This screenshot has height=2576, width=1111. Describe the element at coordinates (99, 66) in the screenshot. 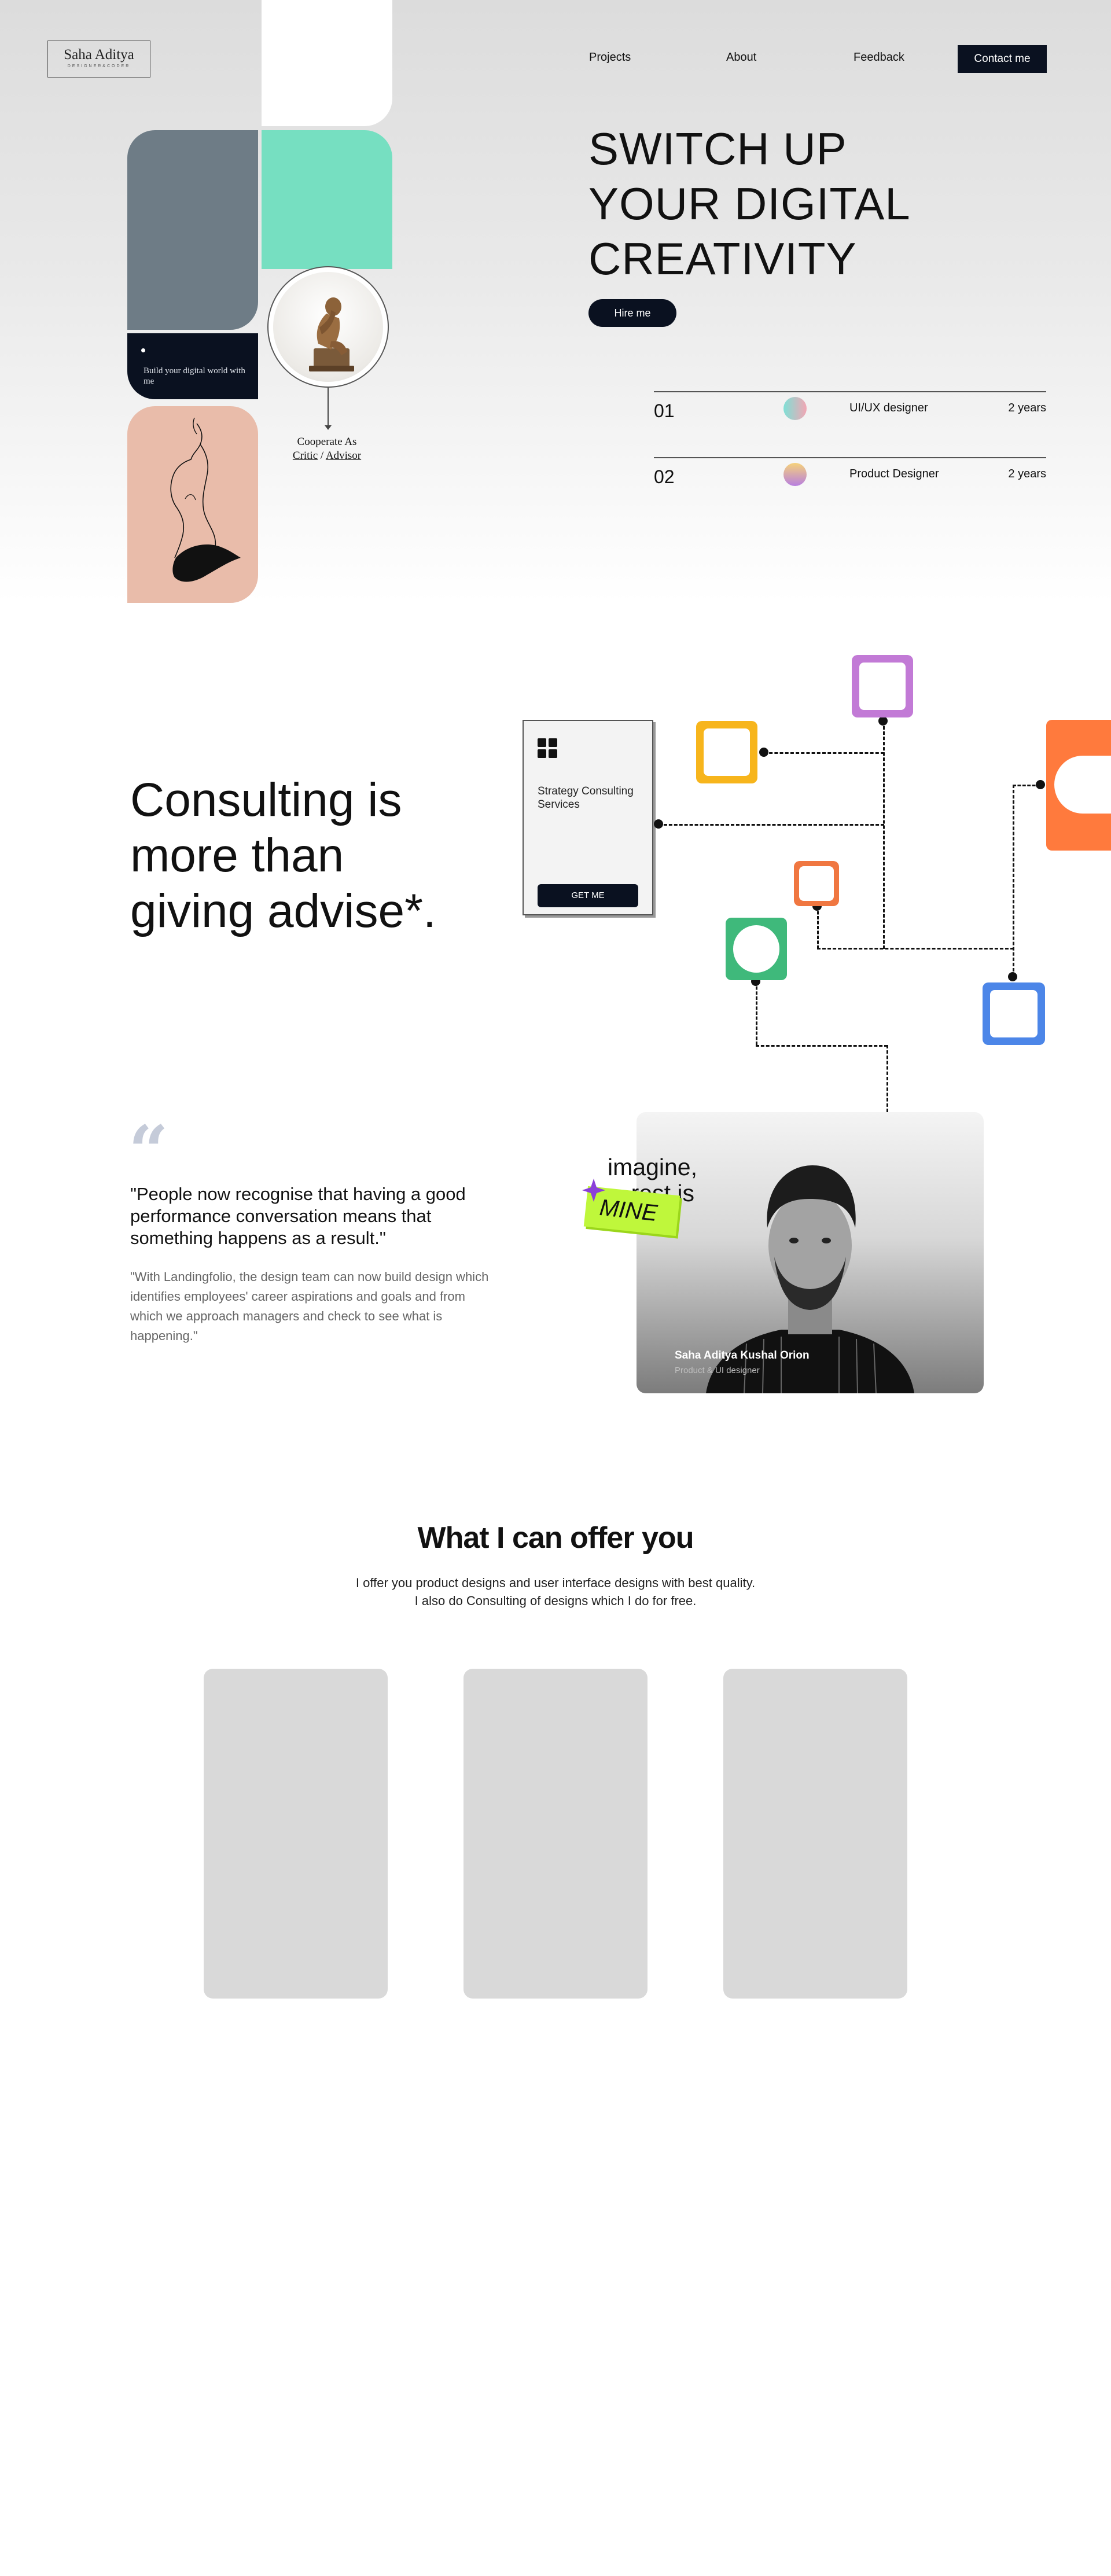

I see `brand-tagline: DESIGNER&CODER` at that location.